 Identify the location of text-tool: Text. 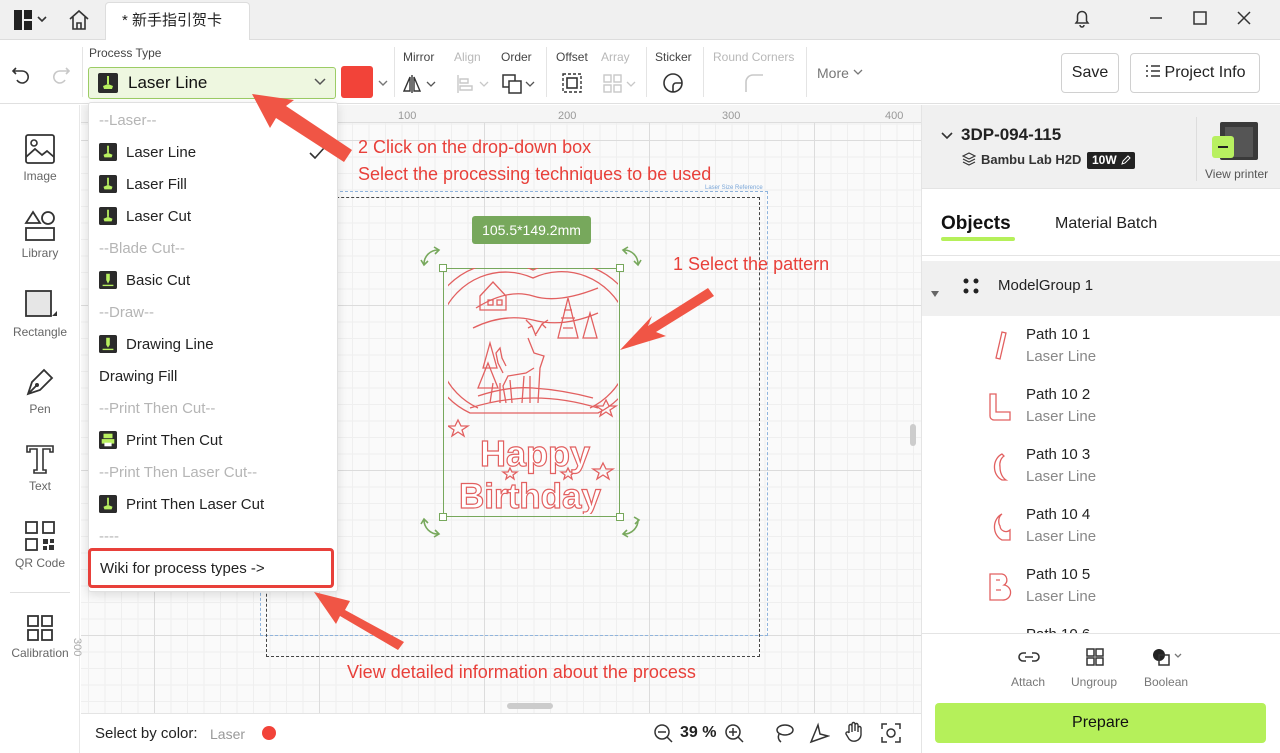
(40, 468).